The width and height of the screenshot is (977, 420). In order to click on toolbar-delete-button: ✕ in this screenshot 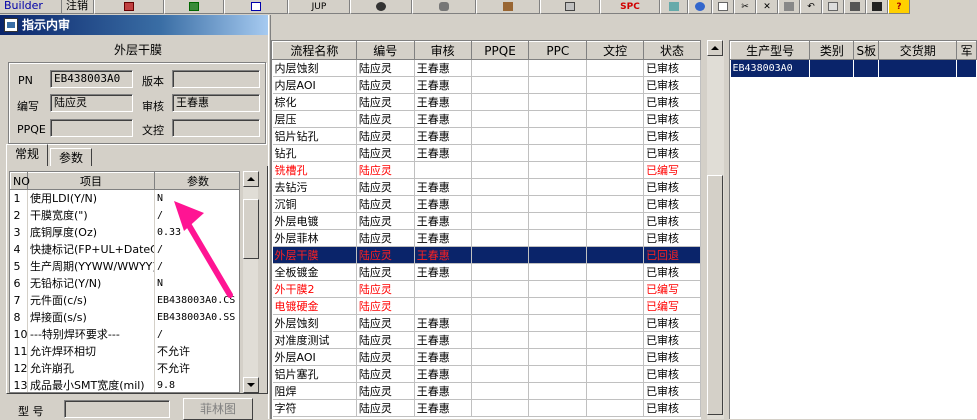, I will do `click(767, 7)`.